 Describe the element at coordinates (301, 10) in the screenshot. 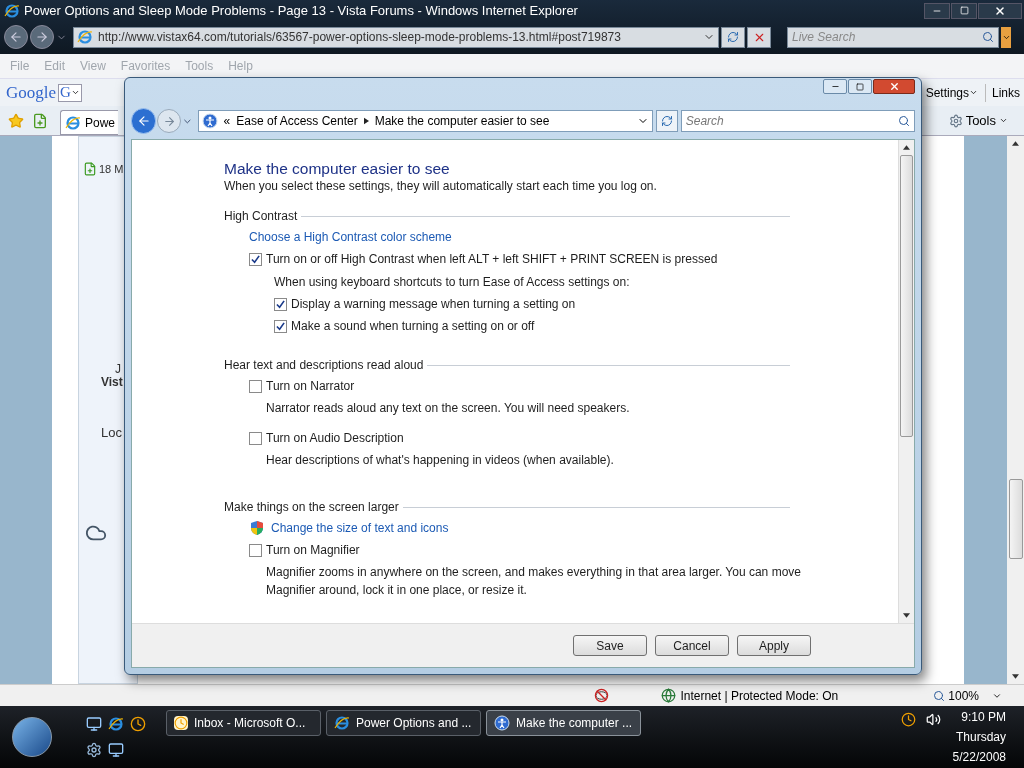

I see `window-title: Power Options and Sleep Mode Problems - Page 13 - Vista Forums - Windows Internet Explorer` at that location.